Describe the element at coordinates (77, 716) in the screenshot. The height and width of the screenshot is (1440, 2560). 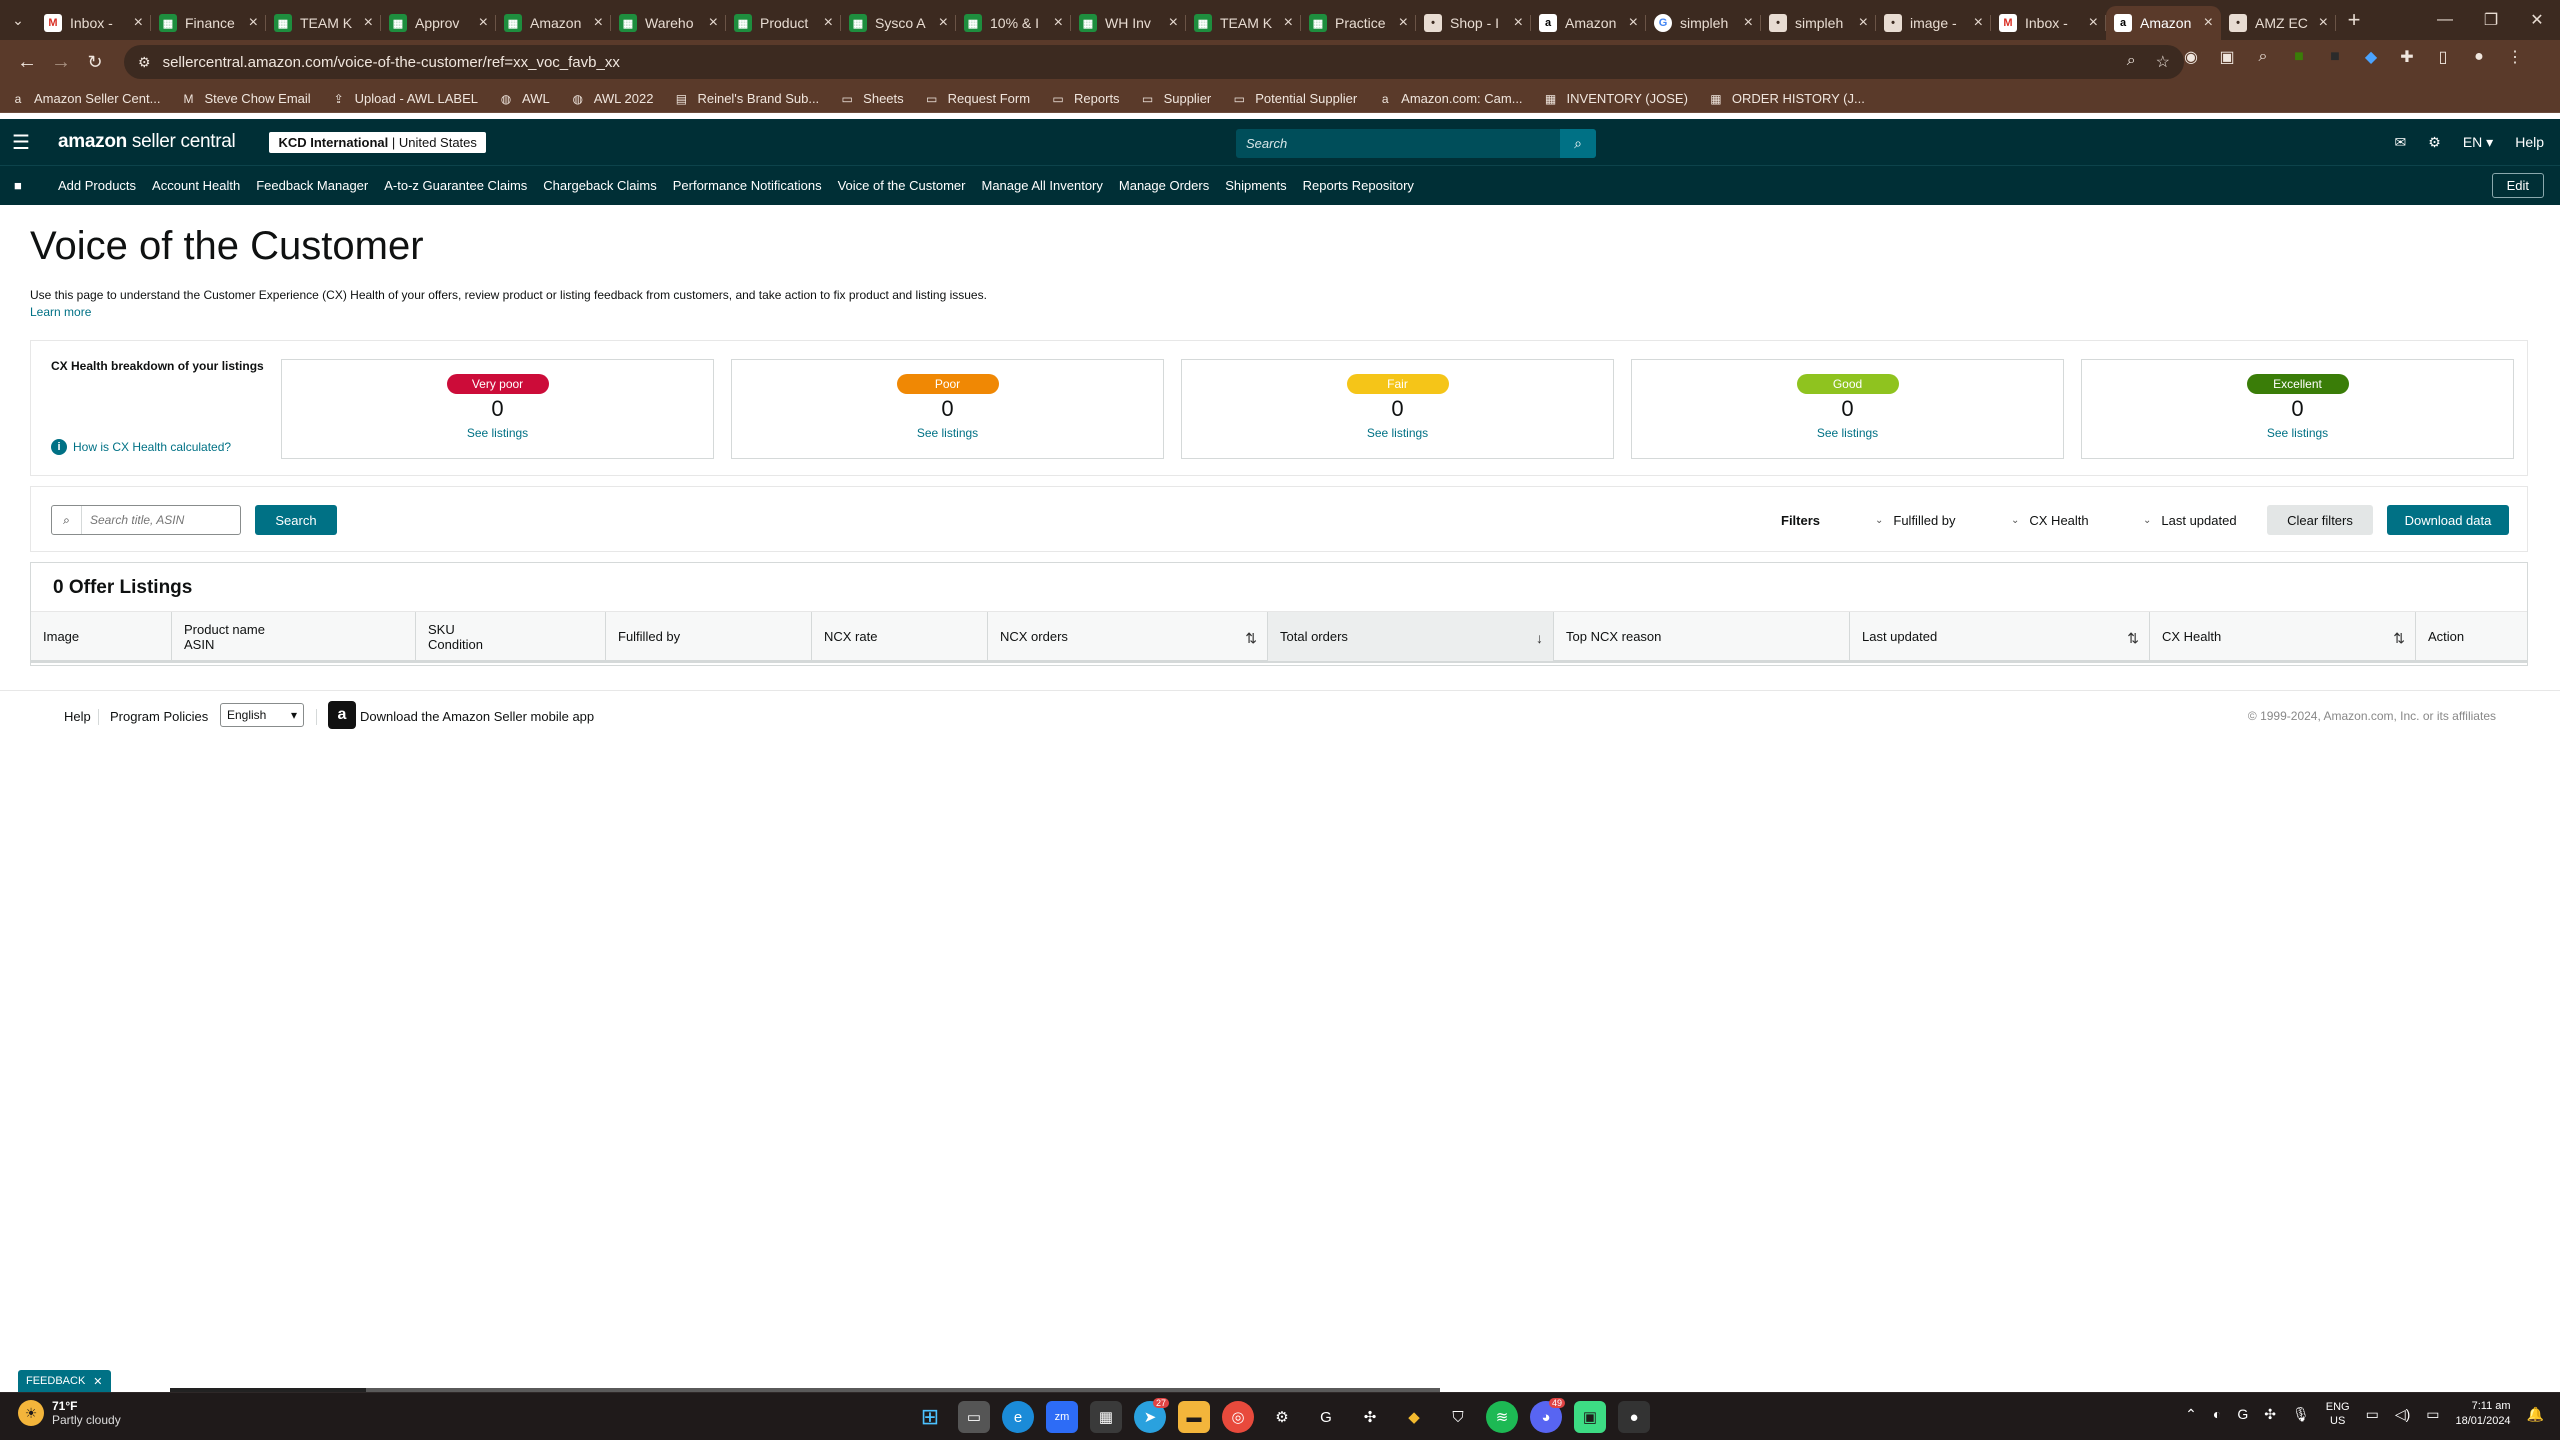
I see `footer-help-link: Help` at that location.